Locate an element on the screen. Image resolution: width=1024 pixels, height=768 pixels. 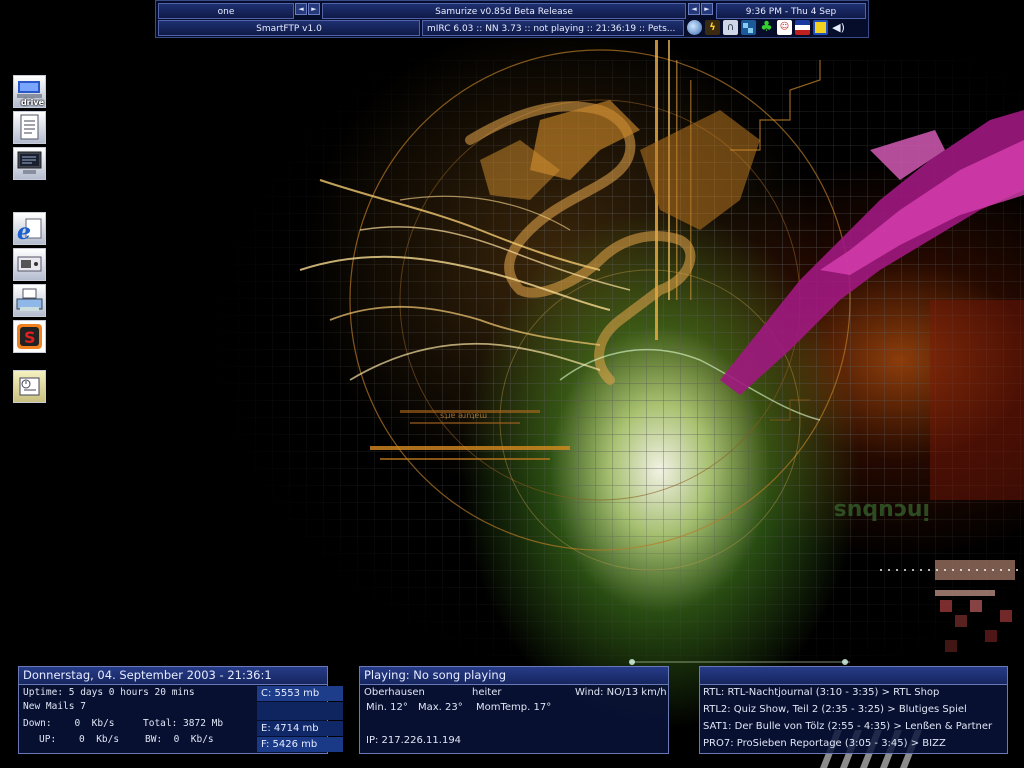
drive-d-spacer is located at coordinates (300, 711).